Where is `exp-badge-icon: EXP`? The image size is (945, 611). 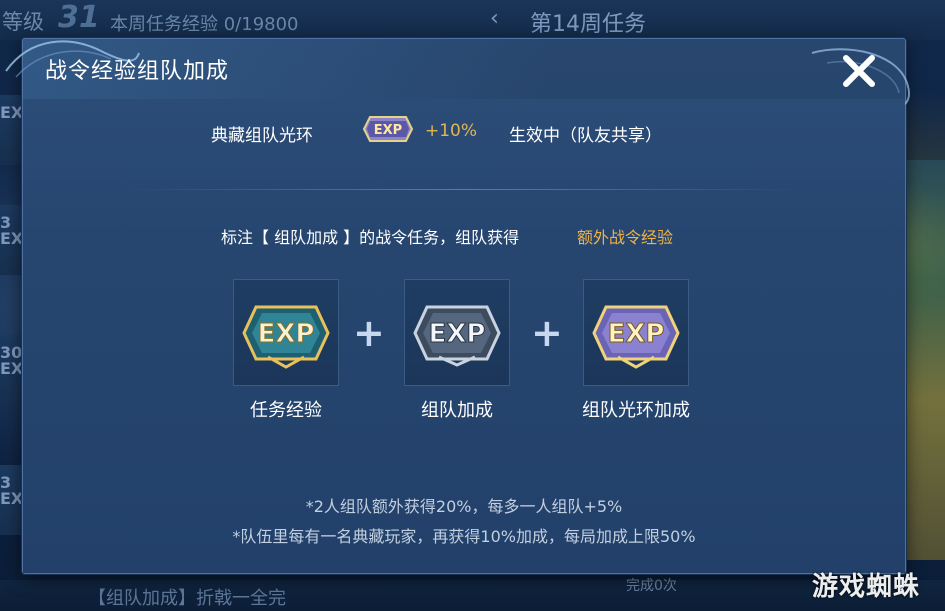
exp-badge-icon: EXP is located at coordinates (388, 131).